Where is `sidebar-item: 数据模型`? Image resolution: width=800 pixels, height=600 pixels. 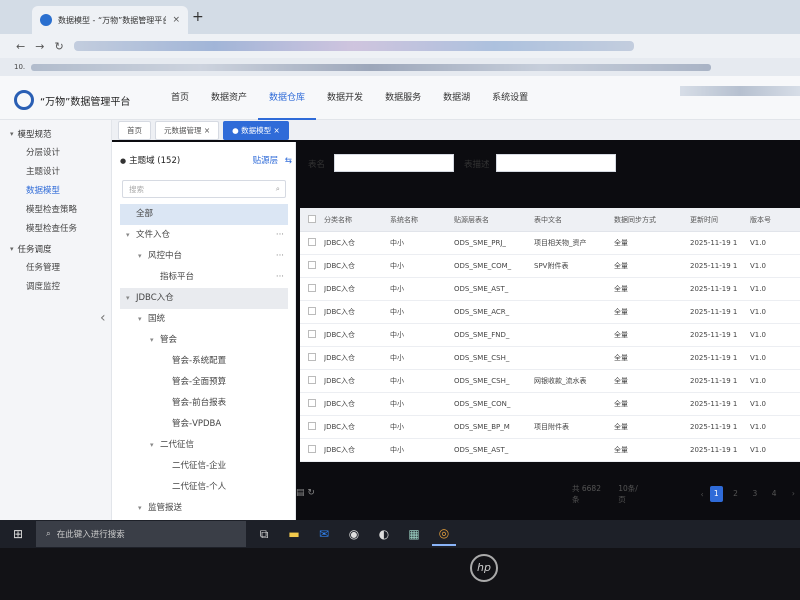
sidebar-item: 数据模型 is located at coordinates (55, 191).